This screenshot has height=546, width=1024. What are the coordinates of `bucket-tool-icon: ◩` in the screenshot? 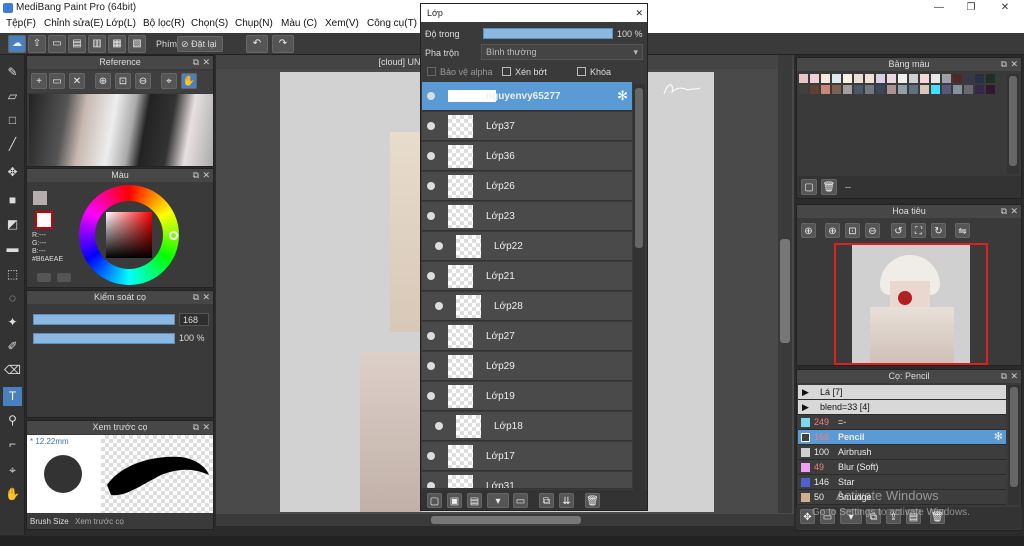 It's located at (12, 224).